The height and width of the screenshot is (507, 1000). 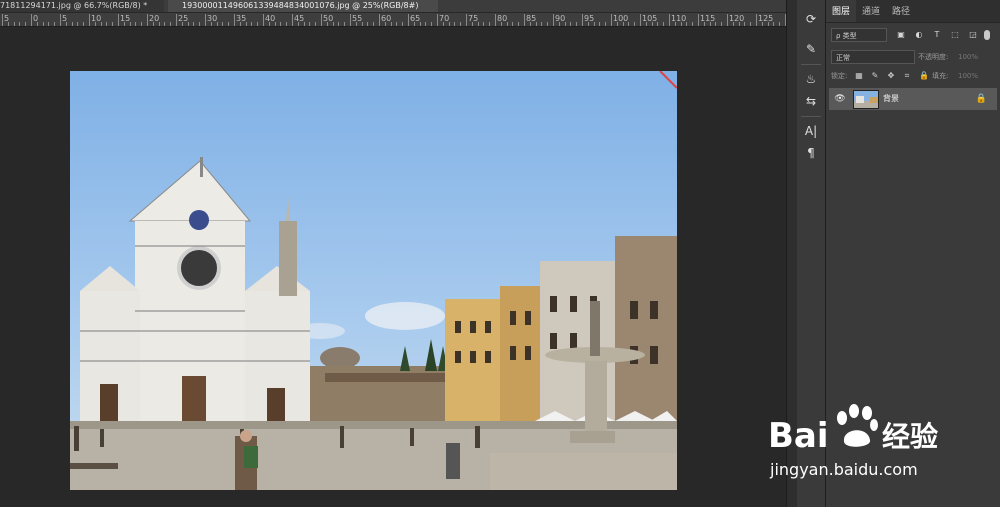 What do you see at coordinates (621, 18) in the screenshot?
I see `ruler-label: 100` at bounding box center [621, 18].